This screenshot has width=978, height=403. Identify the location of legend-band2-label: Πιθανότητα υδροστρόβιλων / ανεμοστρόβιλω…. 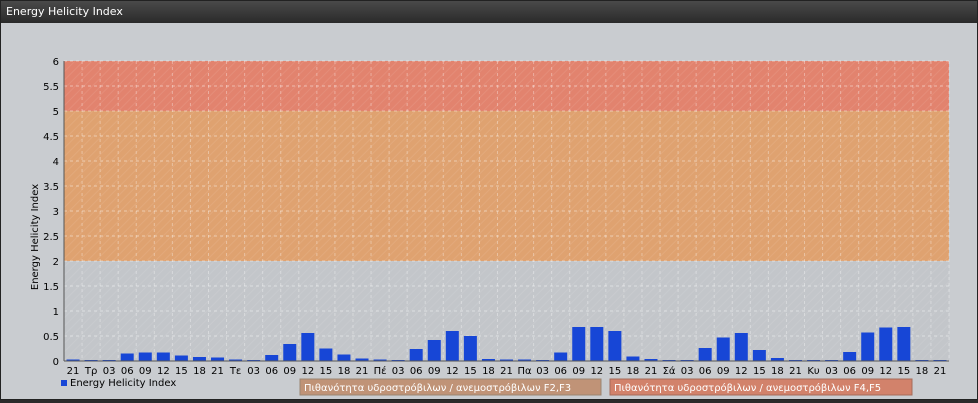
(747, 388).